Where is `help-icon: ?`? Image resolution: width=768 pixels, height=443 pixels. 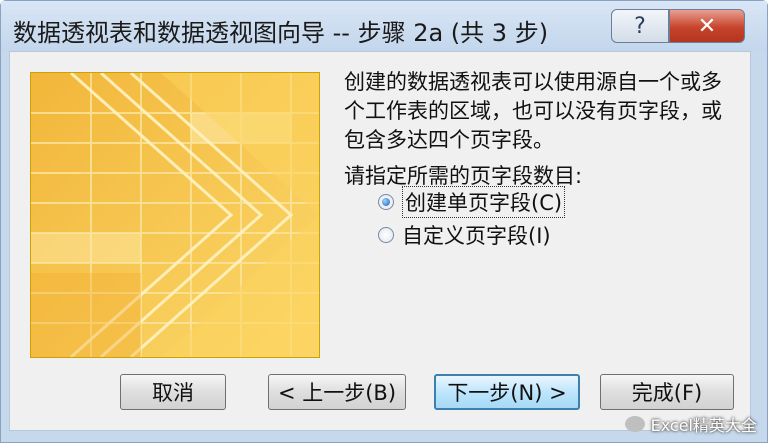 help-icon: ? is located at coordinates (640, 26).